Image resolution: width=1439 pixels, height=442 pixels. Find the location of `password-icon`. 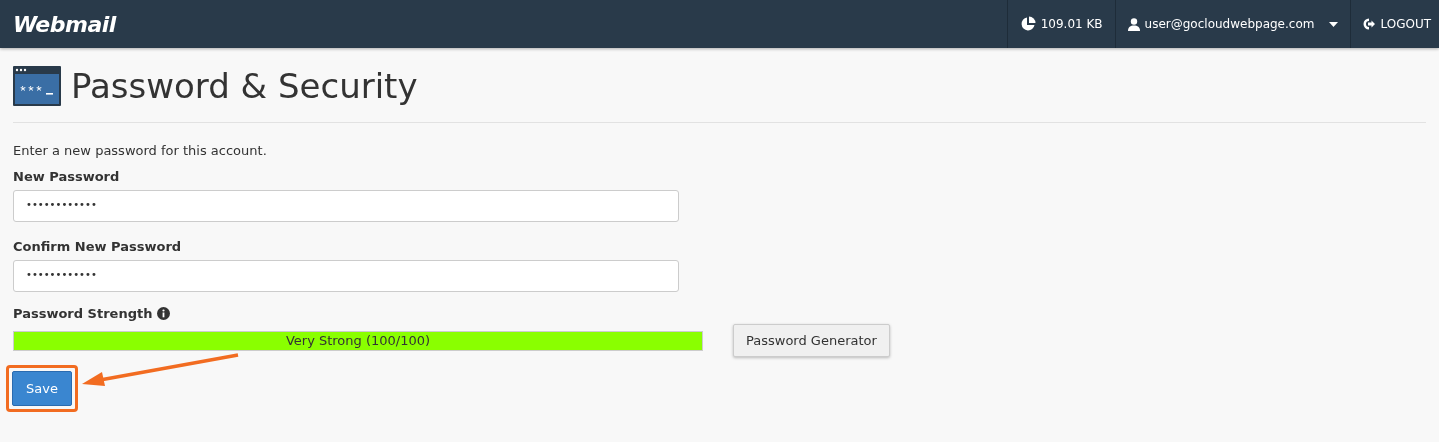

password-icon is located at coordinates (37, 86).